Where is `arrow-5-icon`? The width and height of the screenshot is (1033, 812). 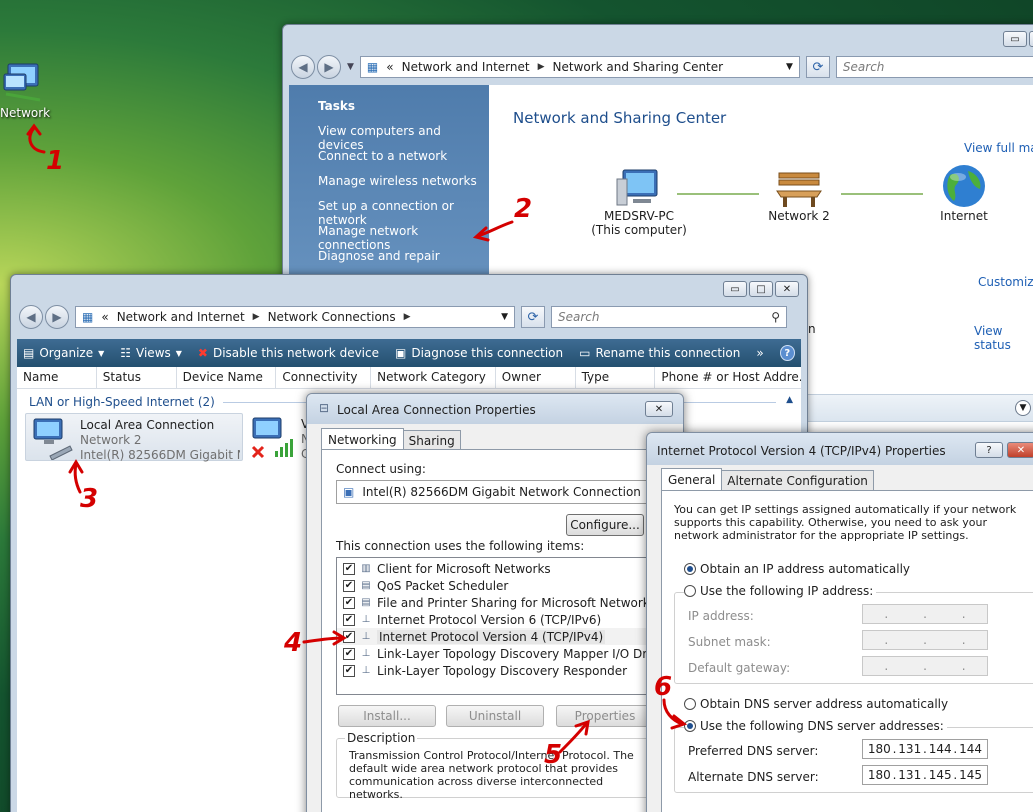
arrow-5-icon is located at coordinates (573, 738).